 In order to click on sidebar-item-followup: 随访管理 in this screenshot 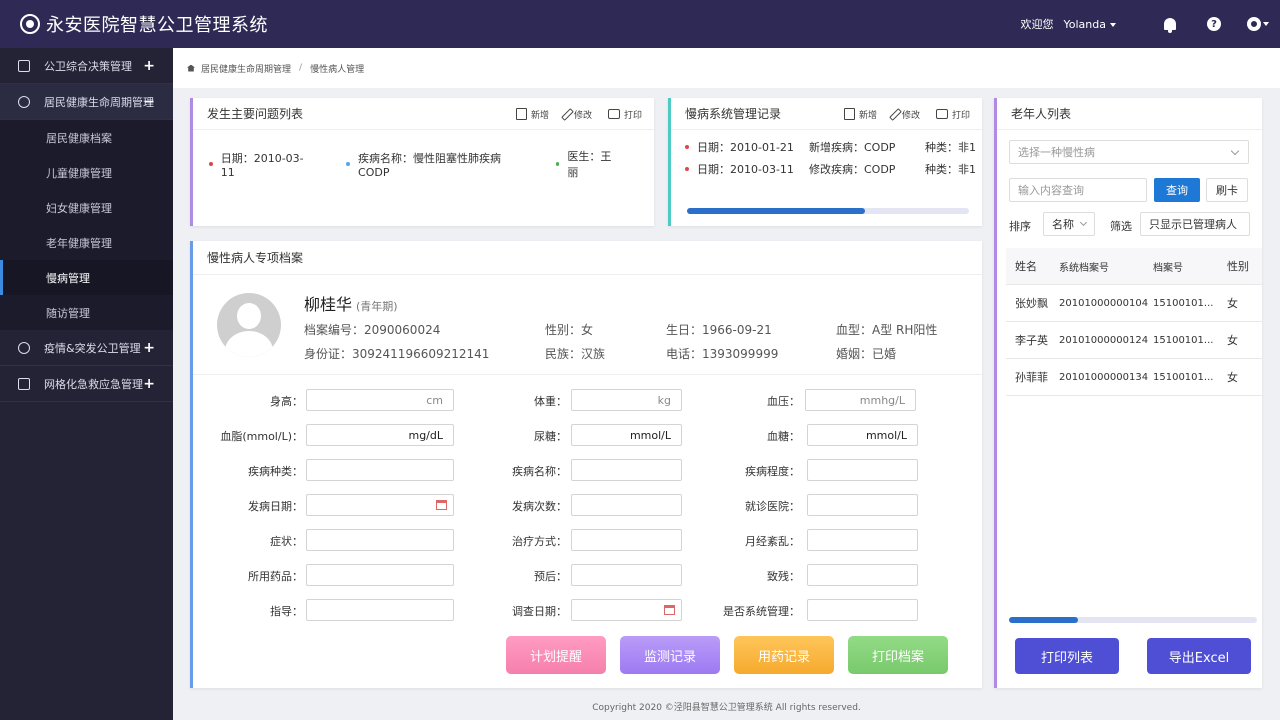, I will do `click(86, 312)`.